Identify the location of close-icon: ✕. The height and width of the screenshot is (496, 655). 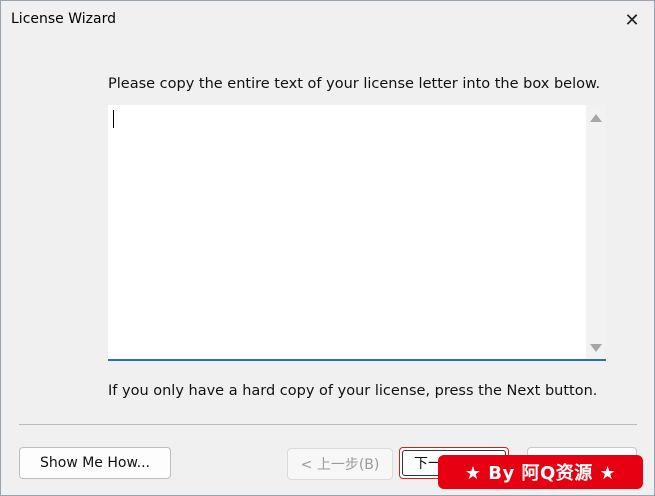
(632, 20).